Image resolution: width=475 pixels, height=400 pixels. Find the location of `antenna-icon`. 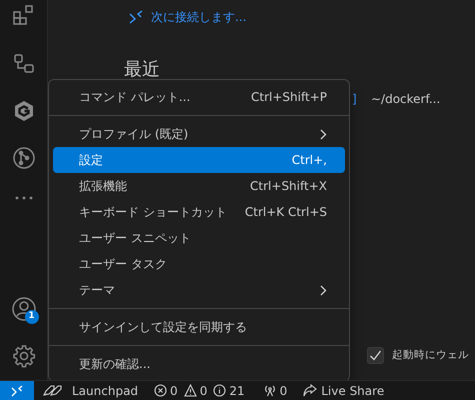

antenna-icon is located at coordinates (269, 390).